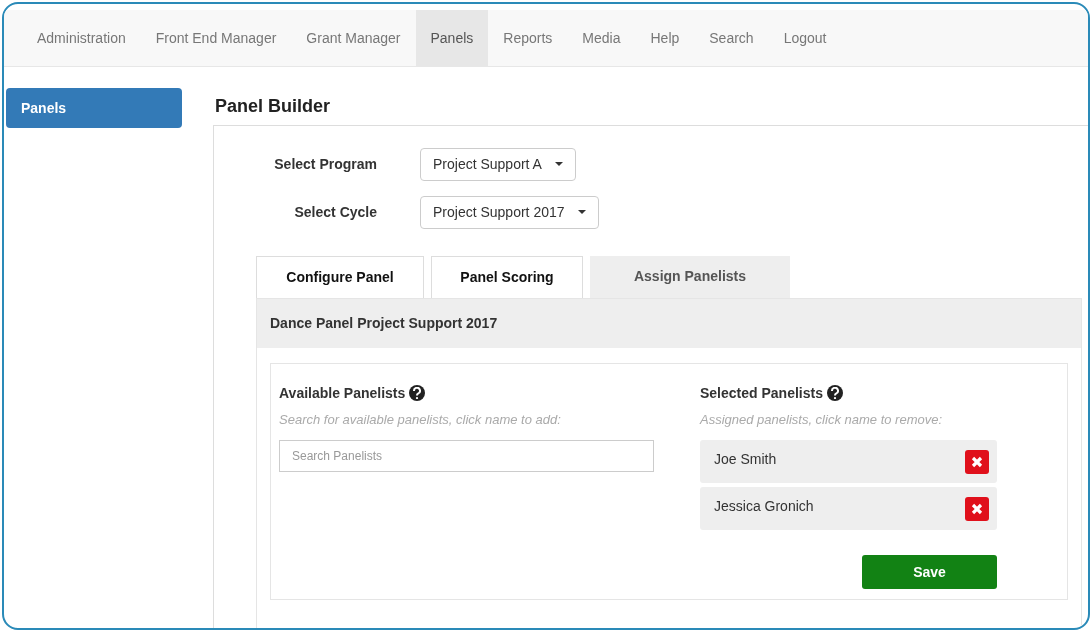 This screenshot has height=632, width=1092. Describe the element at coordinates (94, 108) in the screenshot. I see `sidebar-item: Panels` at that location.